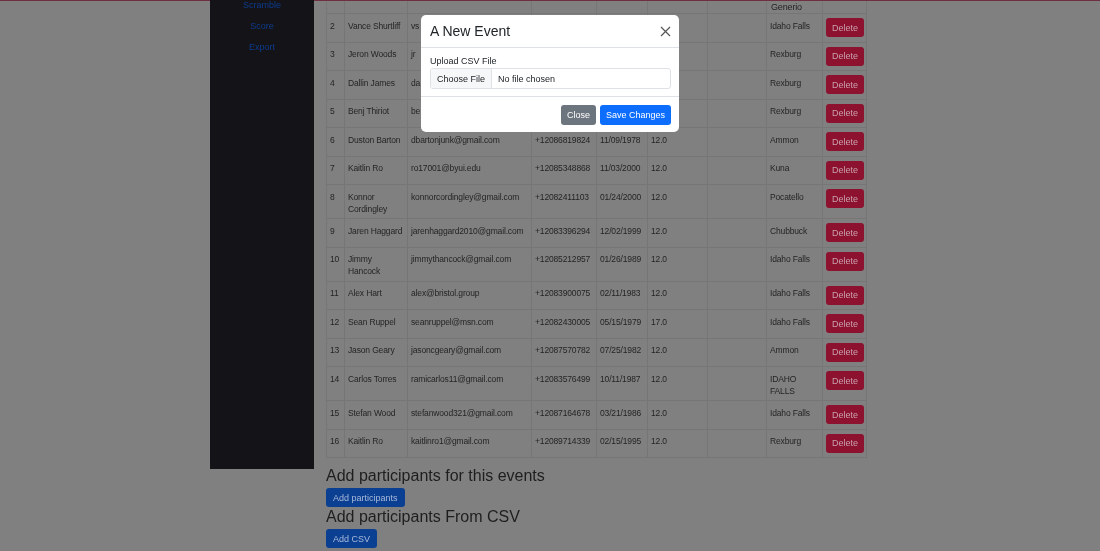  Describe the element at coordinates (677, 323) in the screenshot. I see `table-cell: 17.0` at that location.